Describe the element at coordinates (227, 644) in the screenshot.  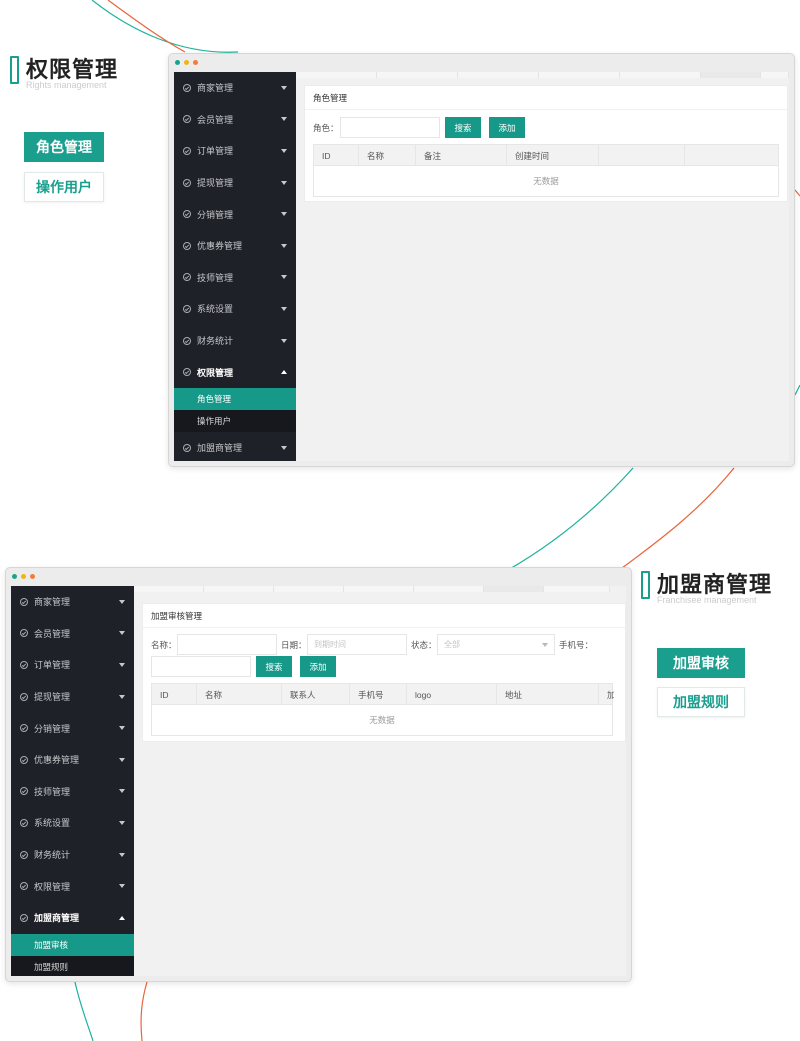
I see `name-input` at that location.